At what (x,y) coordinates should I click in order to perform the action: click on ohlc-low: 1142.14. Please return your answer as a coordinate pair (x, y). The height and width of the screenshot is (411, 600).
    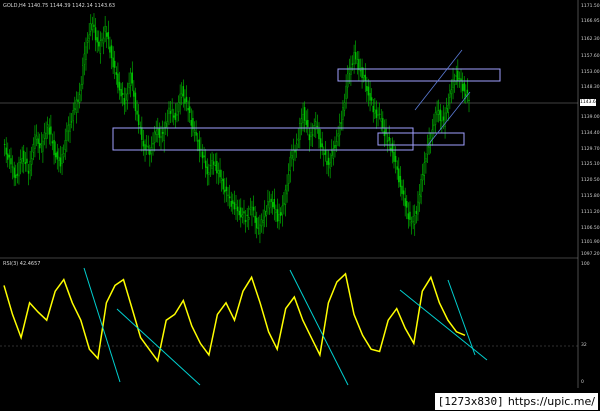
    Looking at the image, I should click on (82, 6).